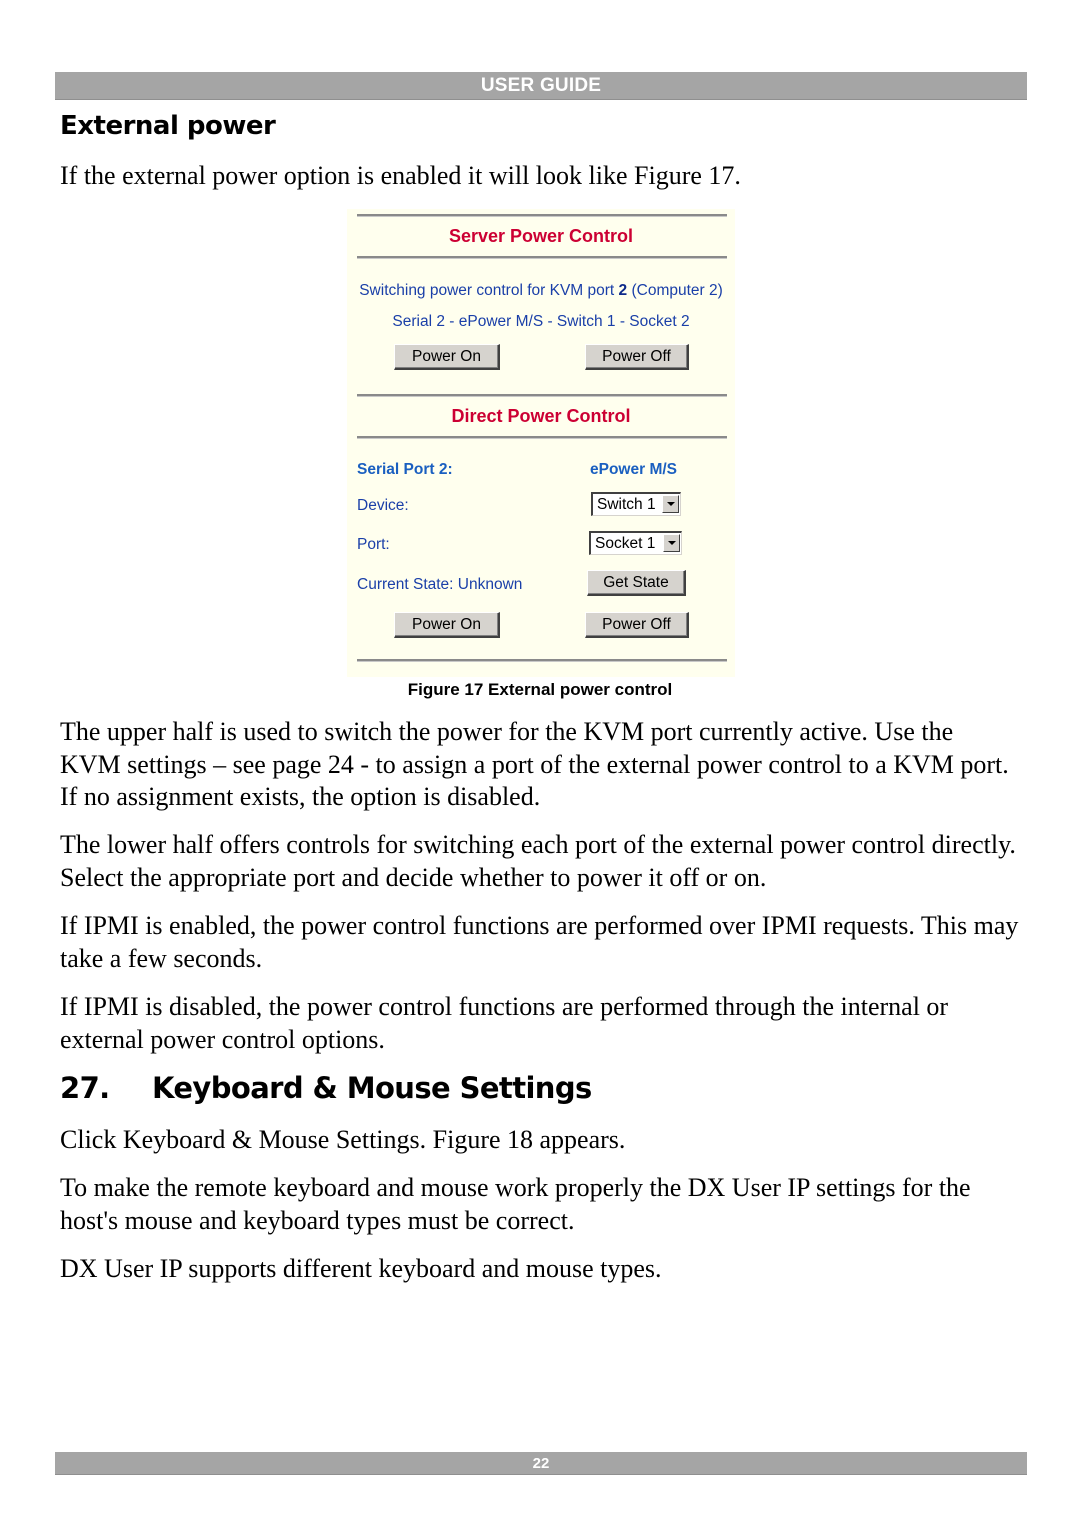  What do you see at coordinates (373, 544) in the screenshot?
I see `port-label: Port:` at bounding box center [373, 544].